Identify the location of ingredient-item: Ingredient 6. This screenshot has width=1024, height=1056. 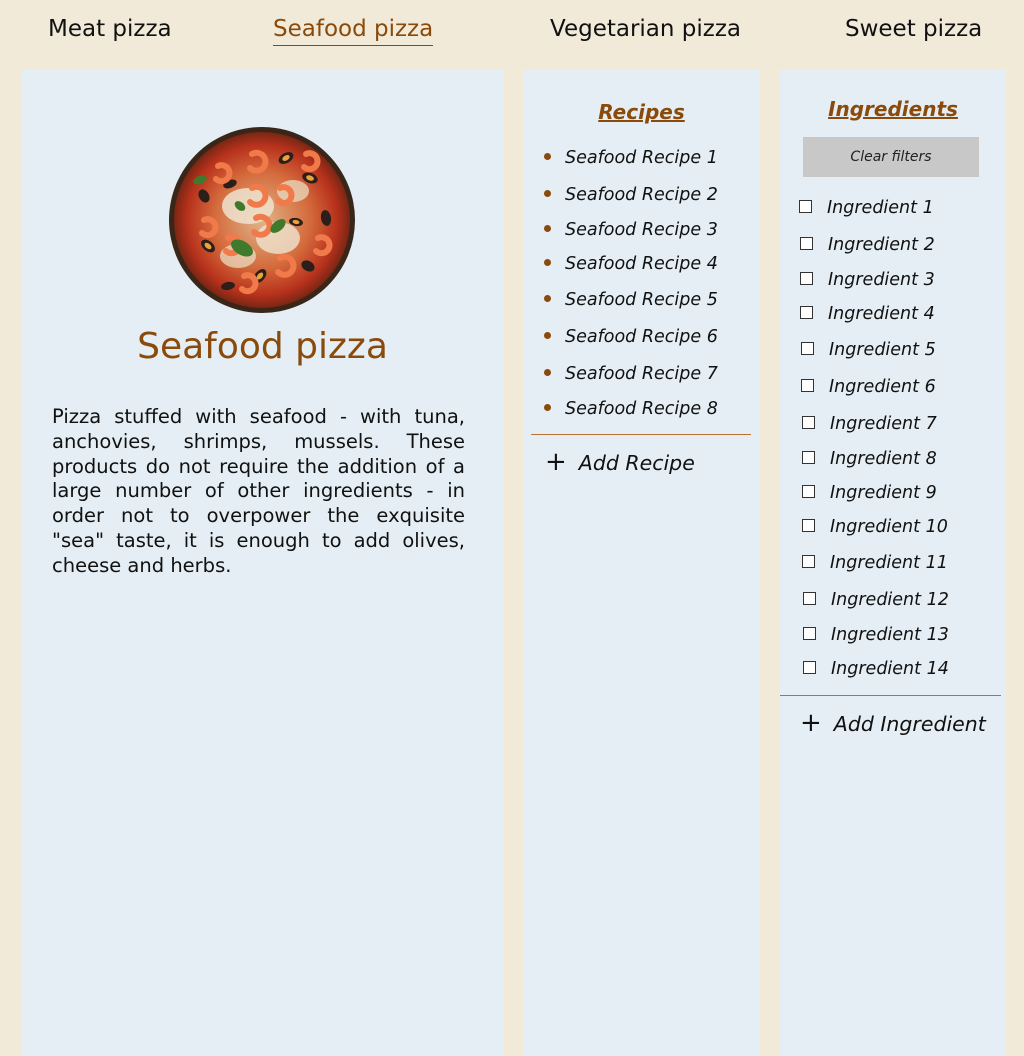
(868, 387).